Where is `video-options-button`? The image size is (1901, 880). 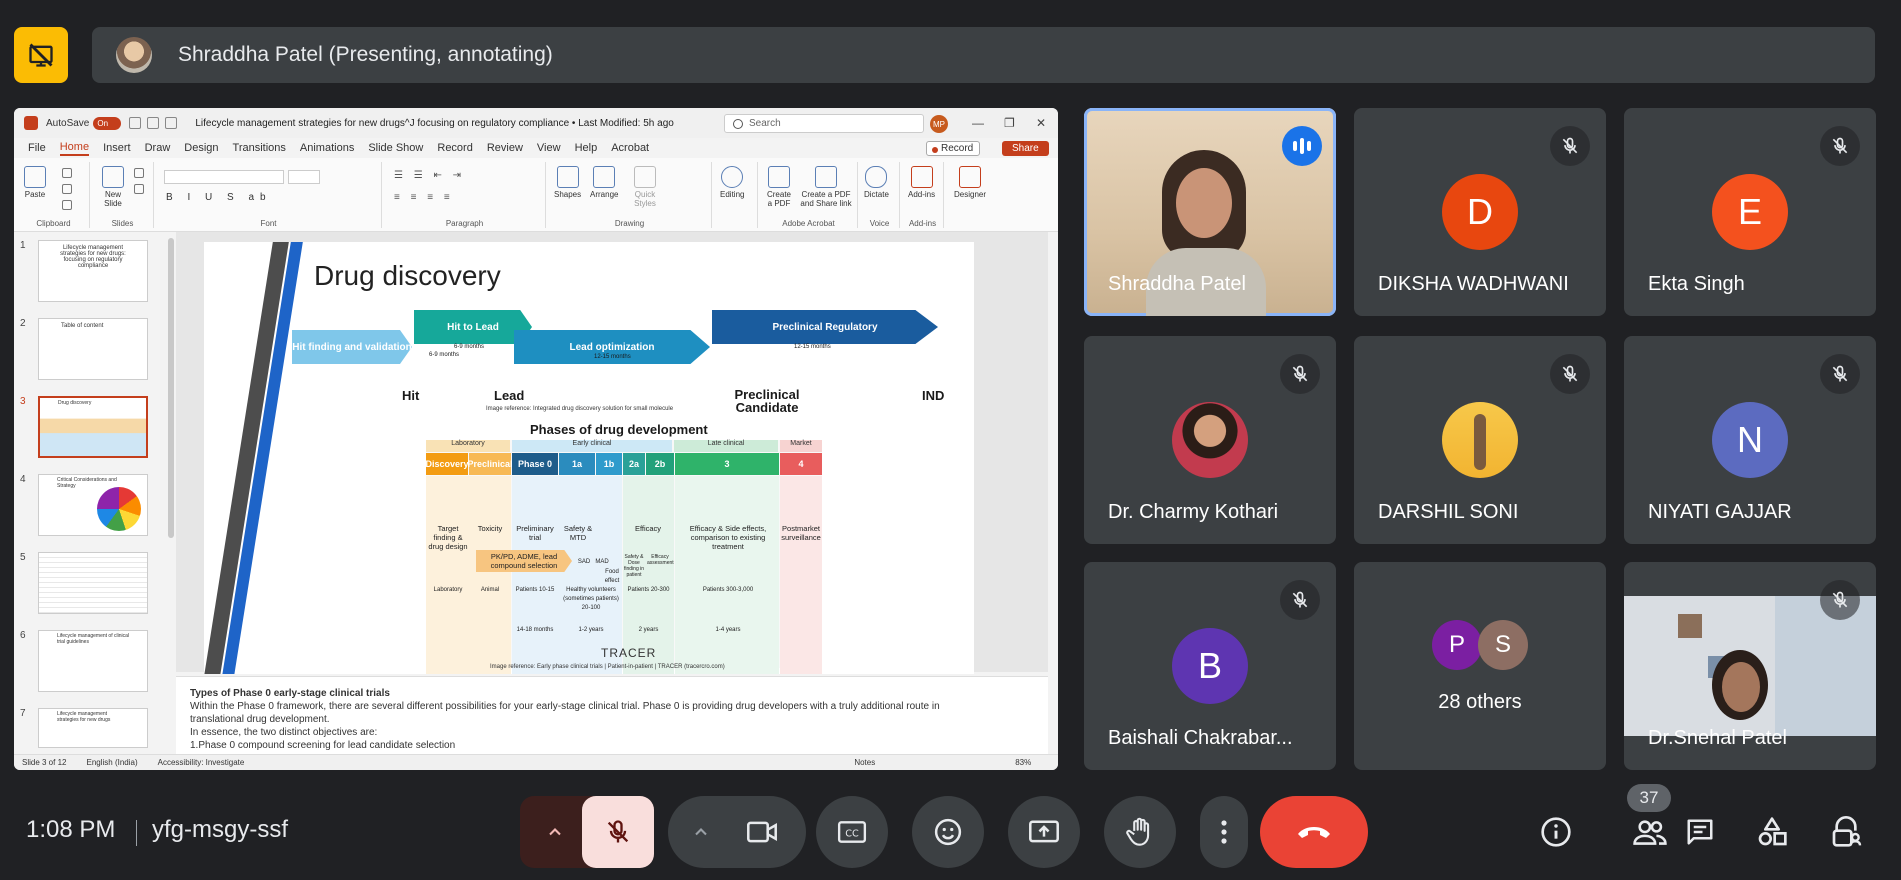
video-options-button is located at coordinates (701, 832).